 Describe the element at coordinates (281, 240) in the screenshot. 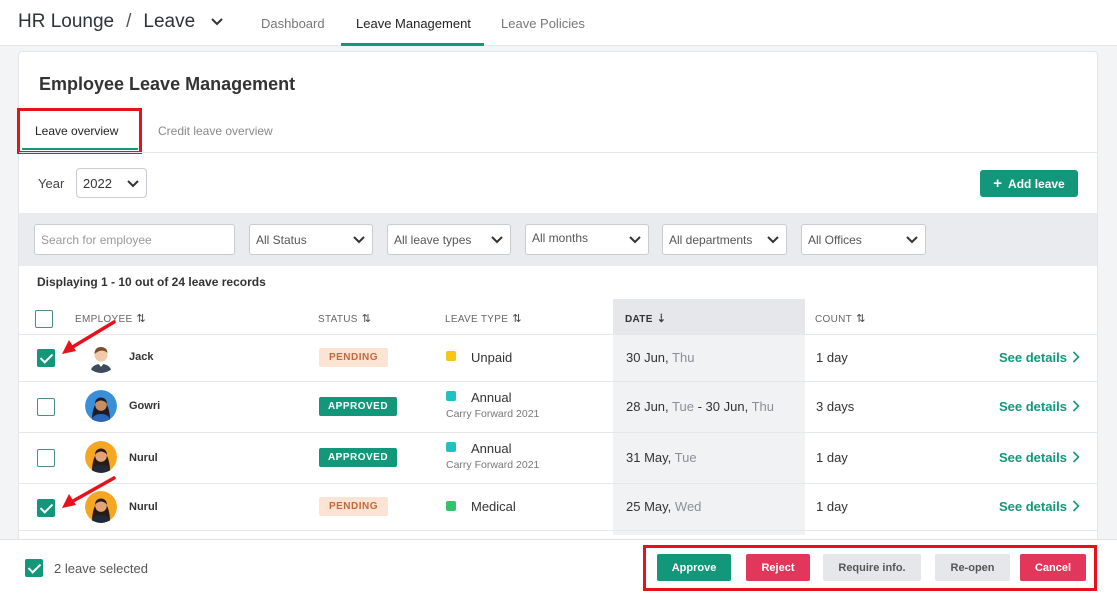

I see `filter-status-value: All Status` at that location.